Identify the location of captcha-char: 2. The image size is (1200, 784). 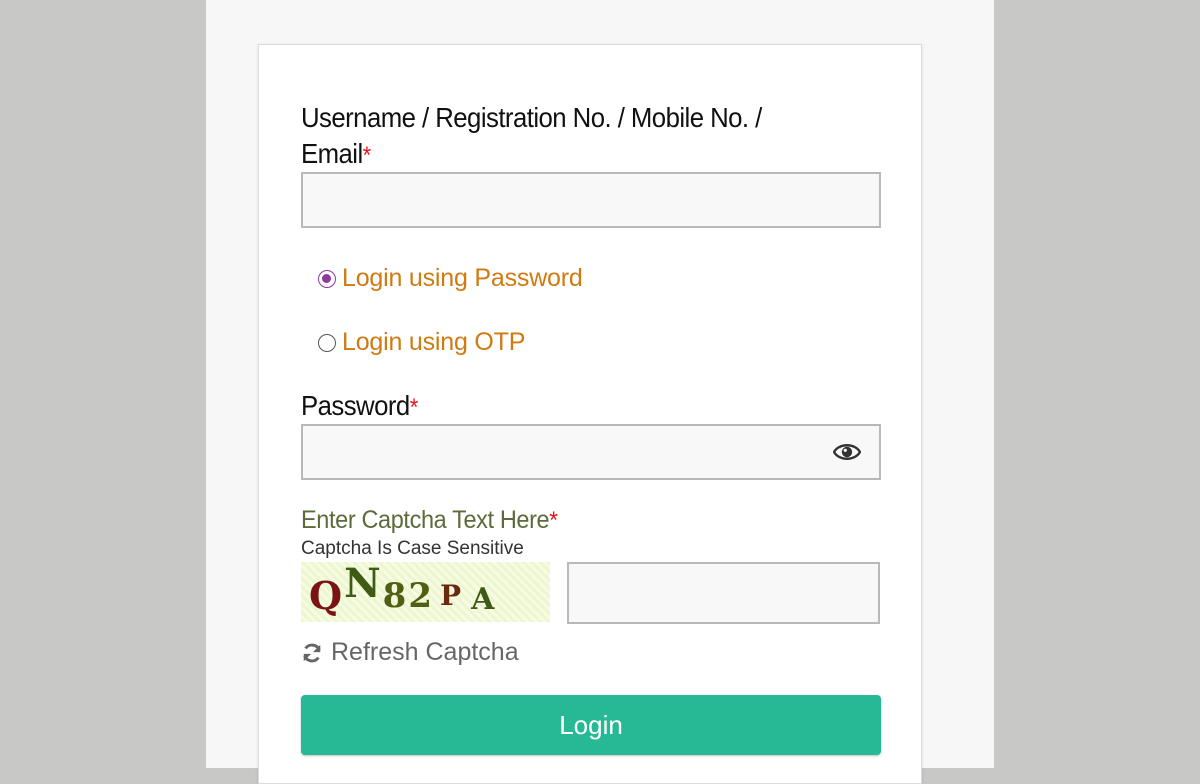
(421, 596).